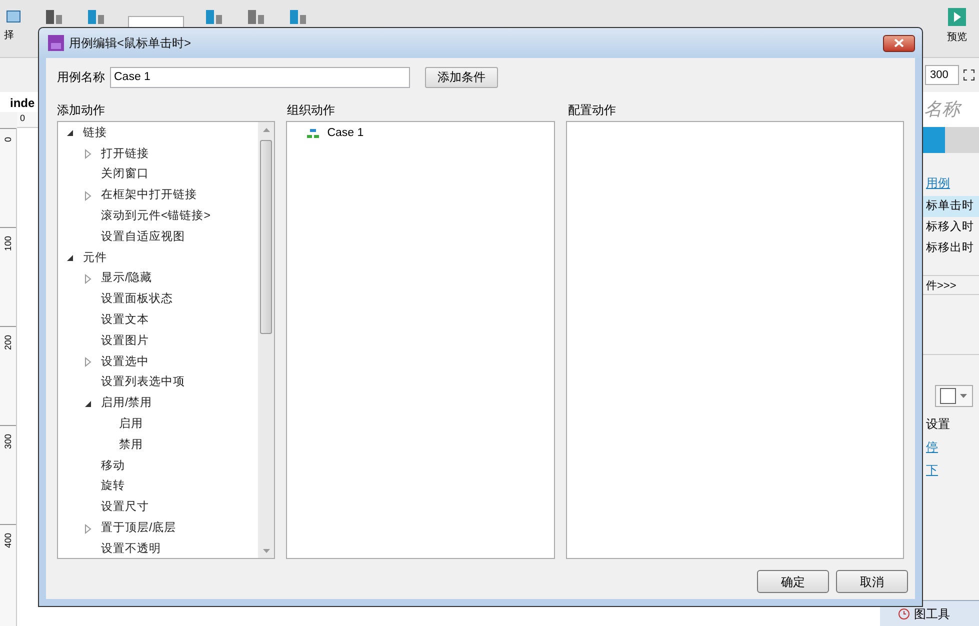  What do you see at coordinates (8, 139) in the screenshot?
I see `ruler-label: 0` at bounding box center [8, 139].